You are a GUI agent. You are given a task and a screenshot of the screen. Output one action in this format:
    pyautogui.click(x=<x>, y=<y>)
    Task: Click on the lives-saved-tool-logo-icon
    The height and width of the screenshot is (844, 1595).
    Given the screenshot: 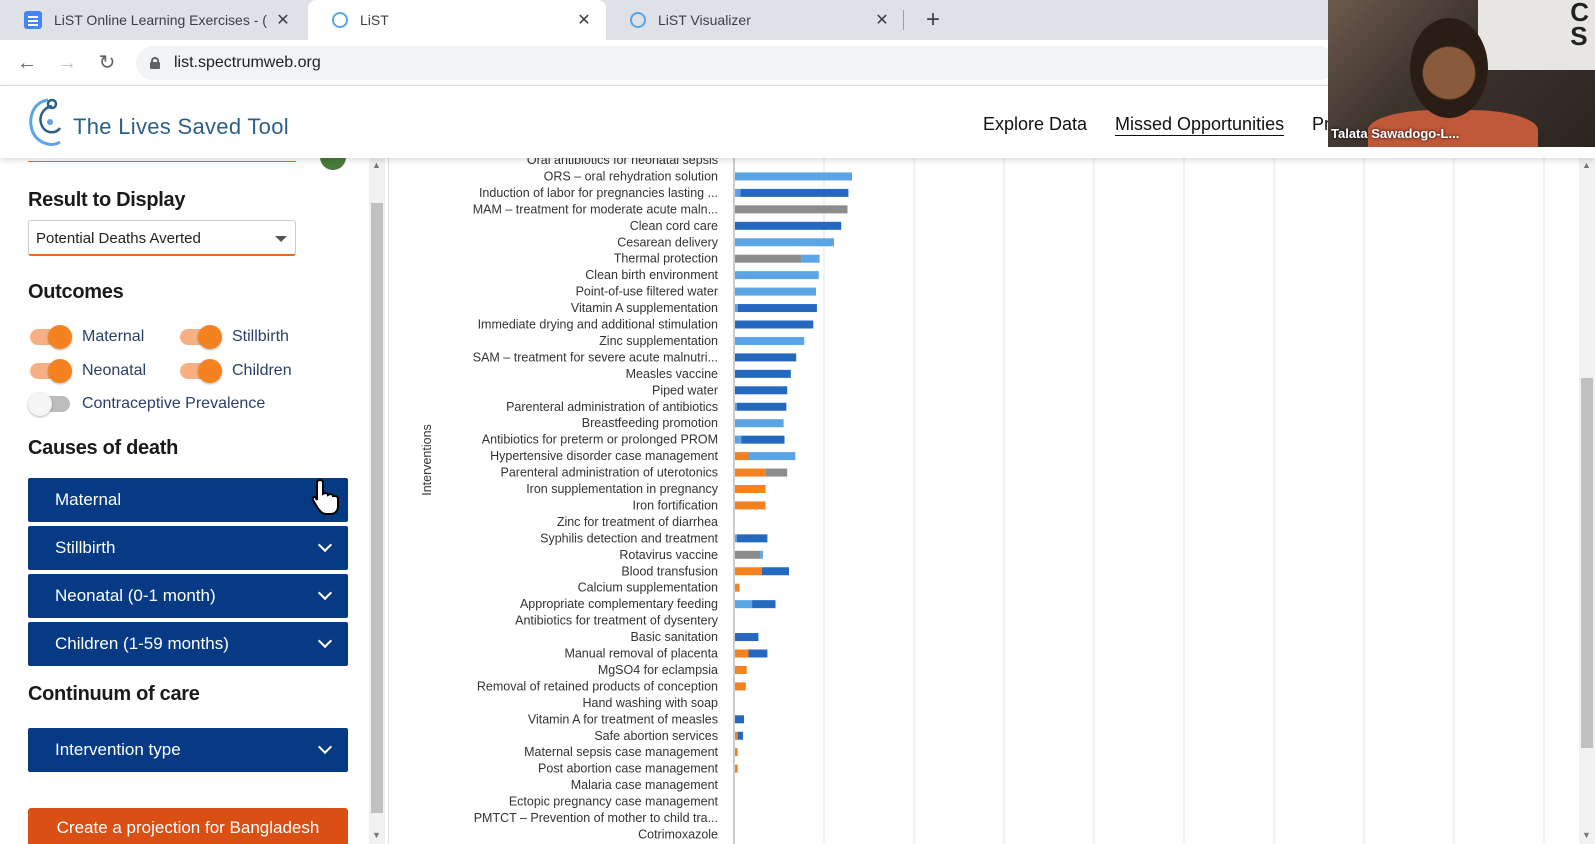 What is the action you would take?
    pyautogui.click(x=49, y=123)
    